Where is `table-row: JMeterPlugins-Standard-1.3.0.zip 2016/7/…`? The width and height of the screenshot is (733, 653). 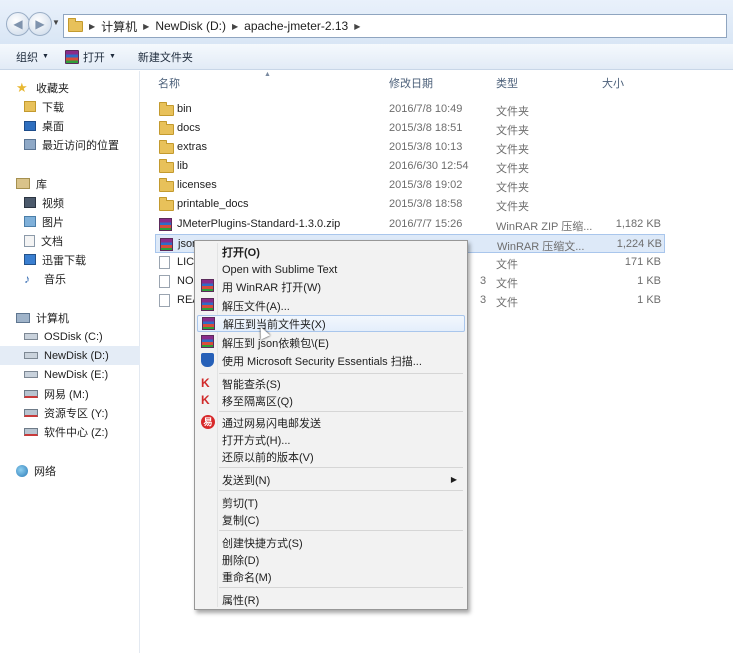 table-row: JMeterPlugins-Standard-1.3.0.zip 2016/7/… is located at coordinates (410, 224).